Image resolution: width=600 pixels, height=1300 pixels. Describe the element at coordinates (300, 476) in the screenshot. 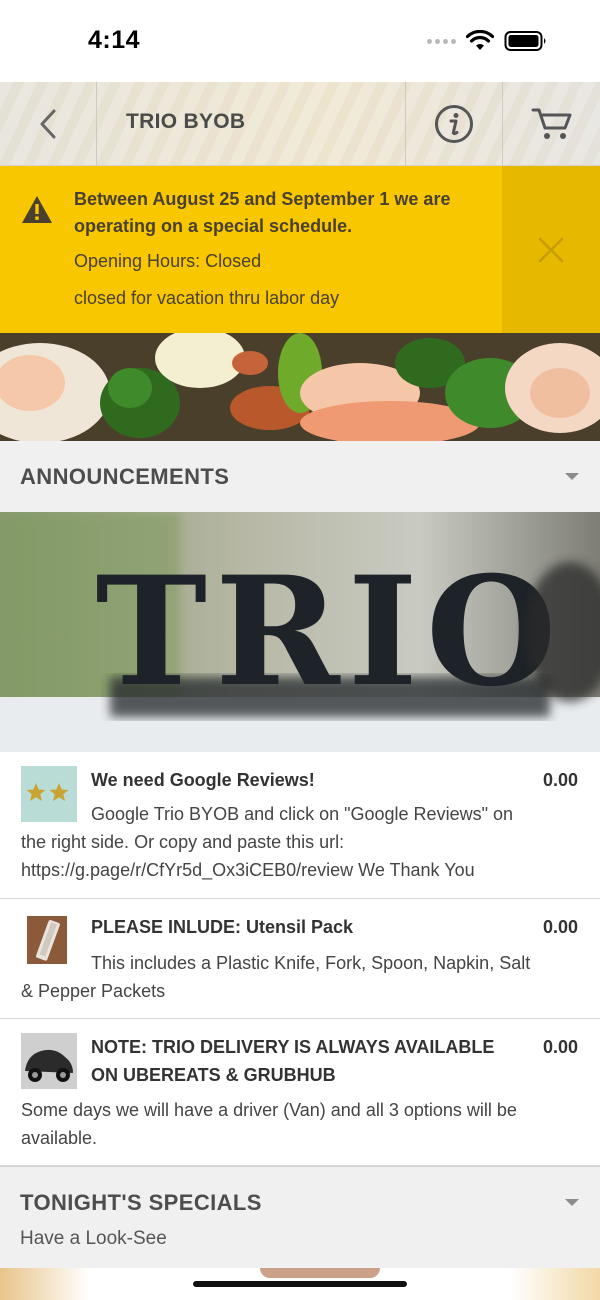

I see `announcements-header: ANNOUNCEMENTS` at that location.